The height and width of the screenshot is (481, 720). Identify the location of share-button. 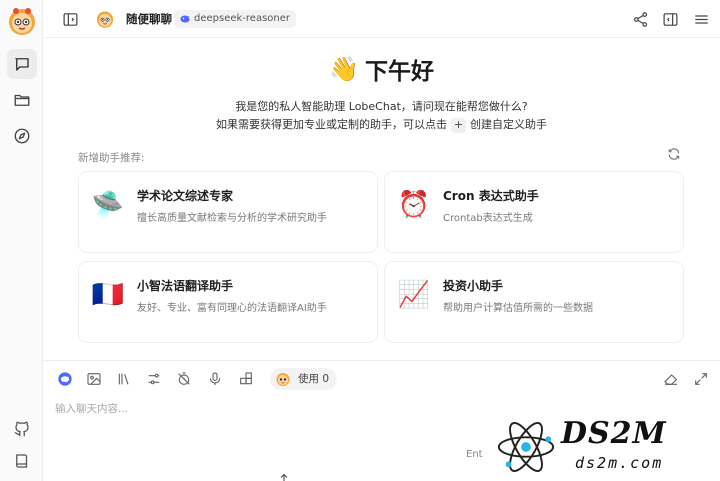
(640, 19).